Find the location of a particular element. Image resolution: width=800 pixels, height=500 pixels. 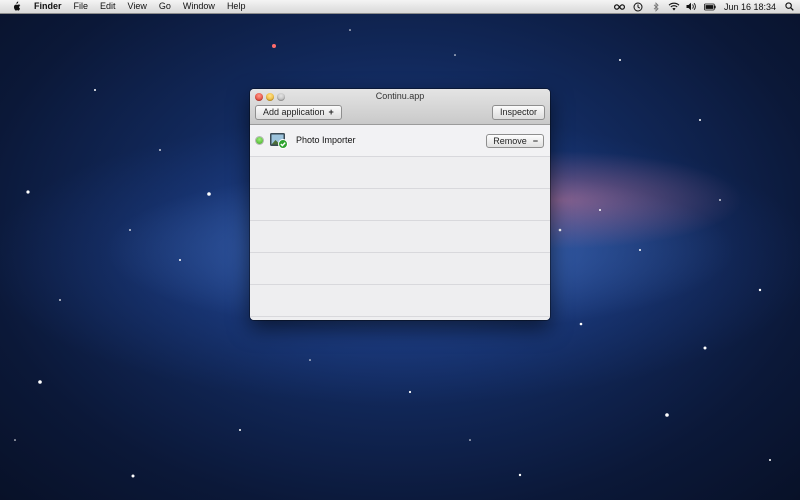

menu-view: View is located at coordinates (137, 6).